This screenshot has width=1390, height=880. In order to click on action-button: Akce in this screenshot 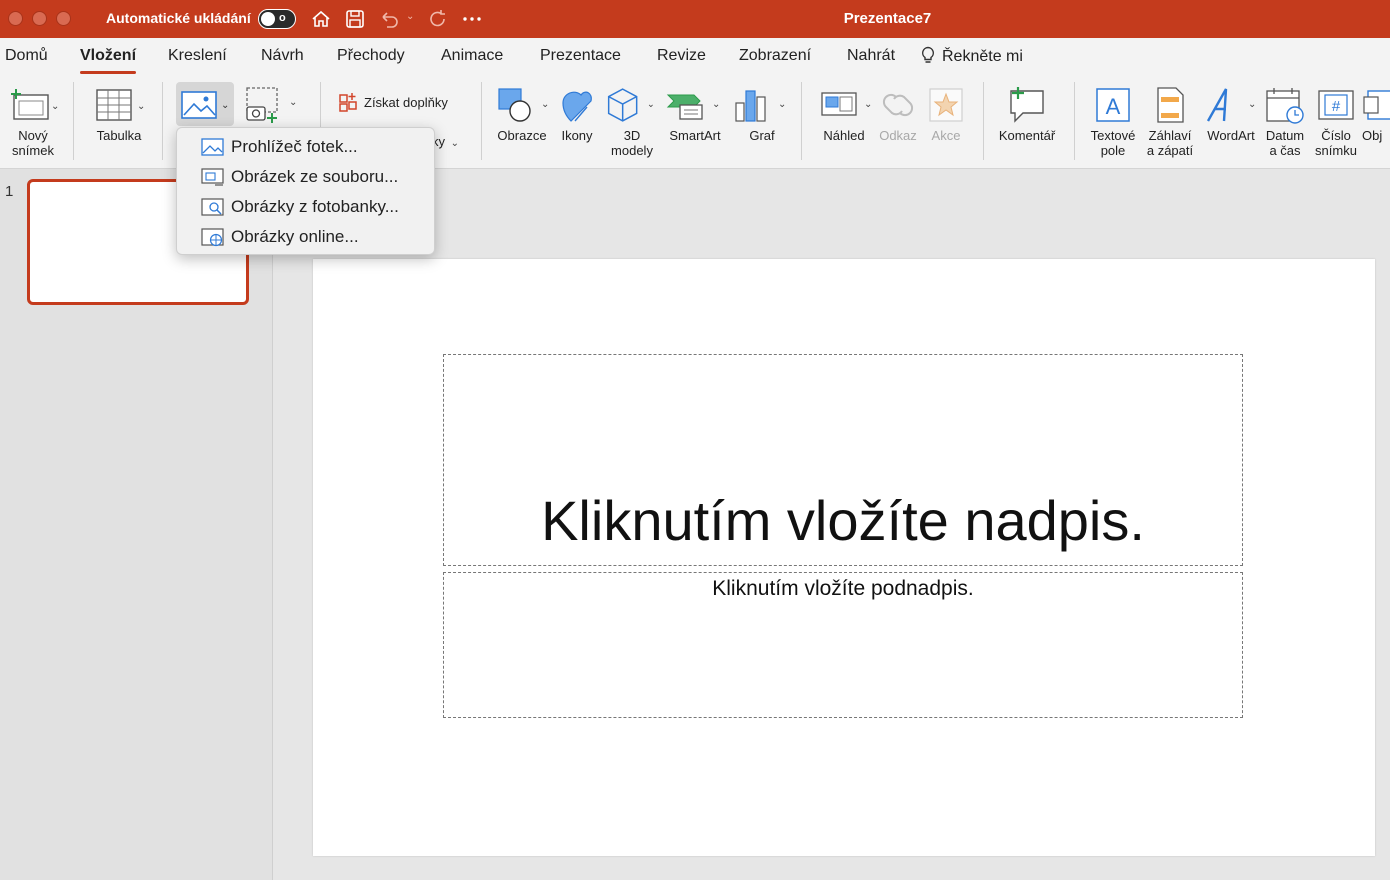, I will do `click(946, 112)`.